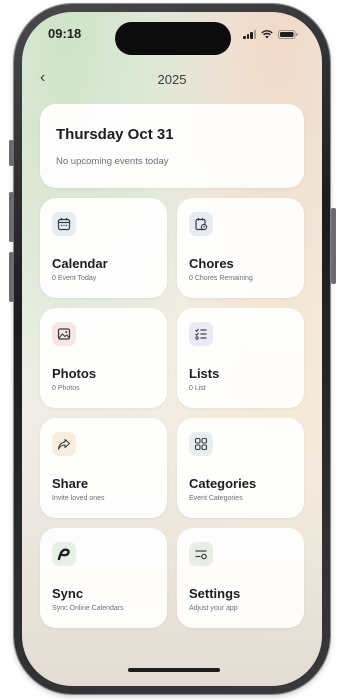  What do you see at coordinates (64, 334) in the screenshot?
I see `photo-icon` at bounding box center [64, 334].